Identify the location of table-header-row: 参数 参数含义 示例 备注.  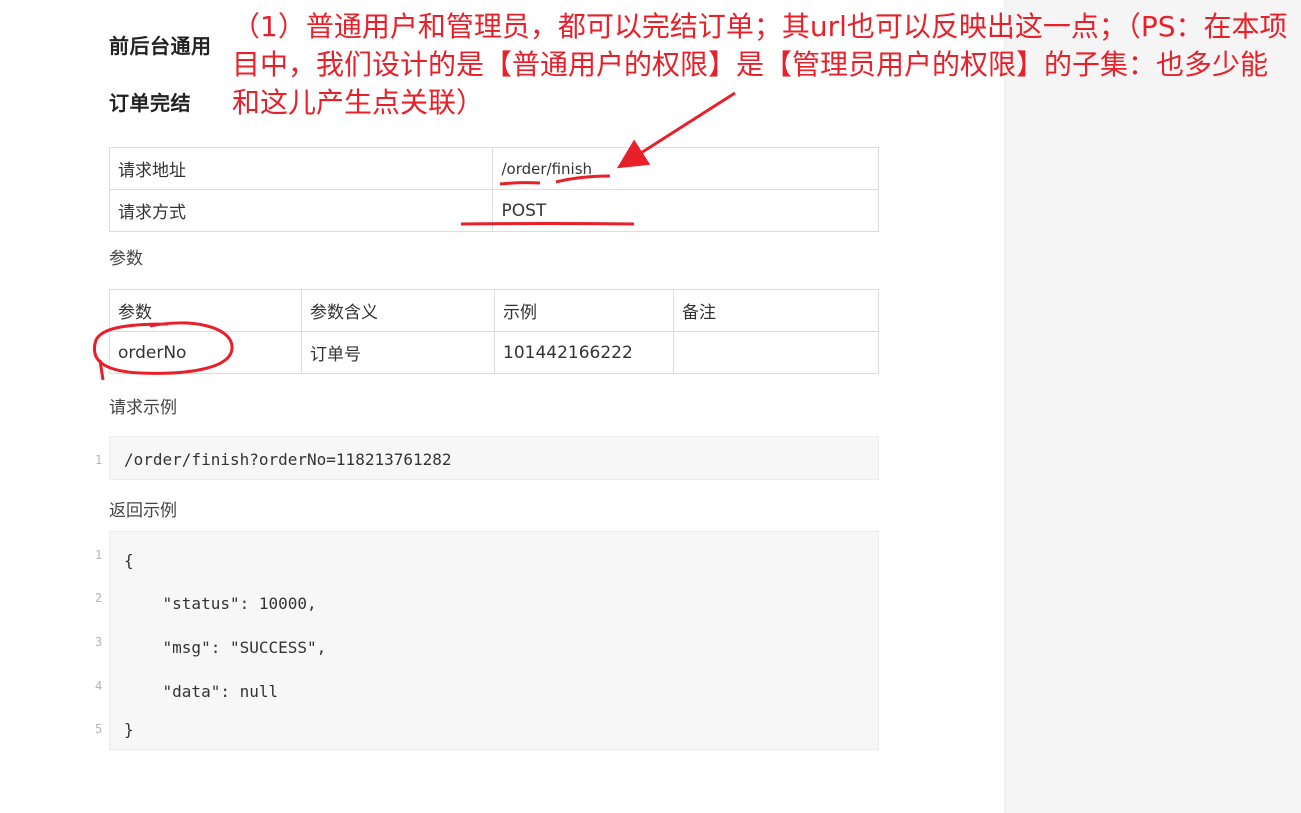
(494, 310).